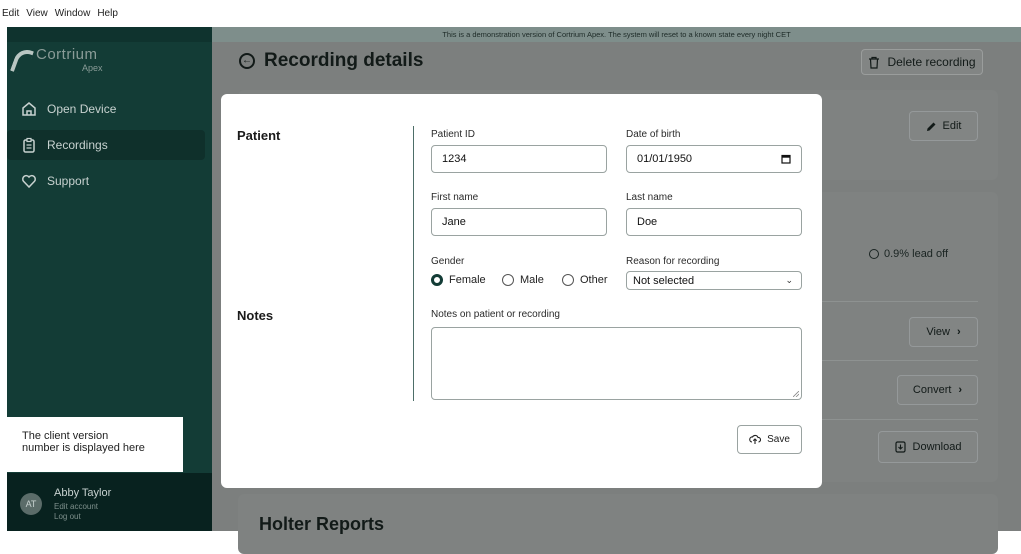 The width and height of the screenshot is (1021, 554). What do you see at coordinates (467, 280) in the screenshot?
I see `gender-female-label: Female` at bounding box center [467, 280].